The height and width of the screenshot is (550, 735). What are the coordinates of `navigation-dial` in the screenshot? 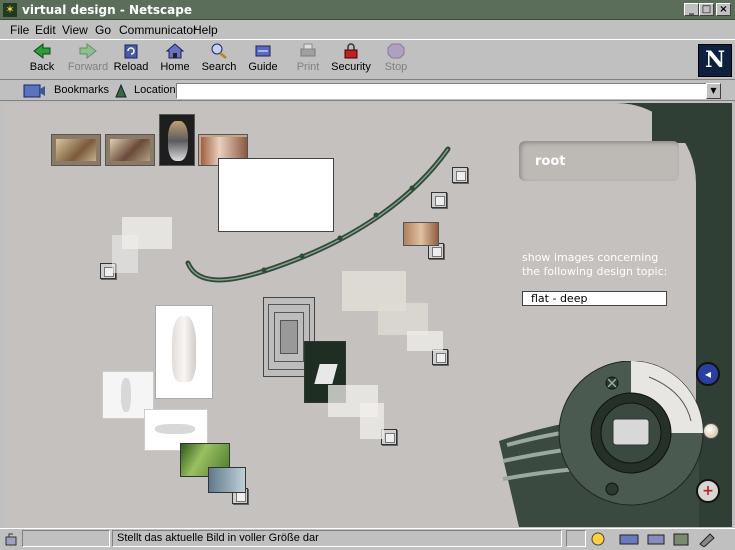 It's located at (601, 444).